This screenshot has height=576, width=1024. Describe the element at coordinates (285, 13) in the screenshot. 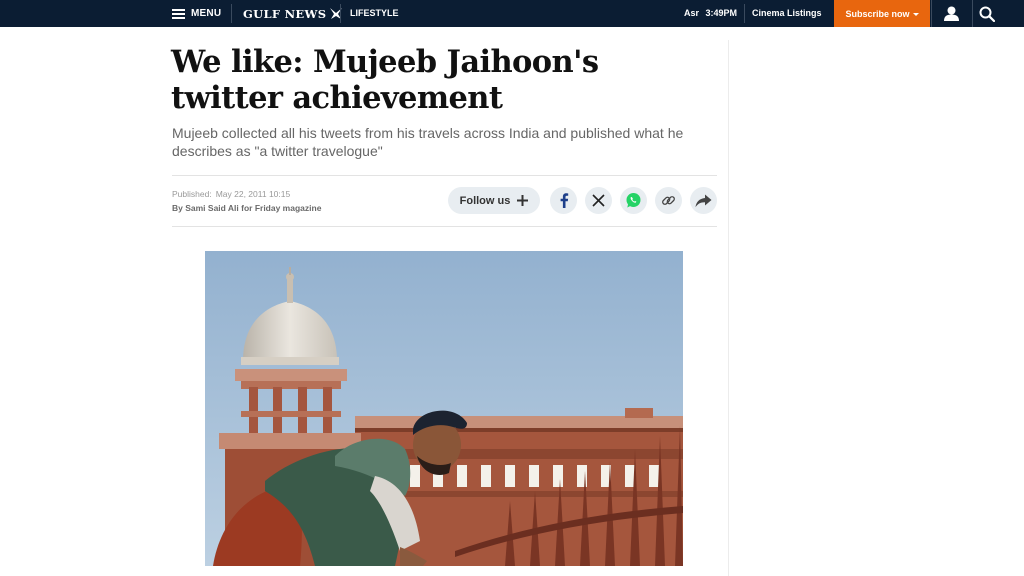

I see `logo-text: GULF NEWS` at that location.